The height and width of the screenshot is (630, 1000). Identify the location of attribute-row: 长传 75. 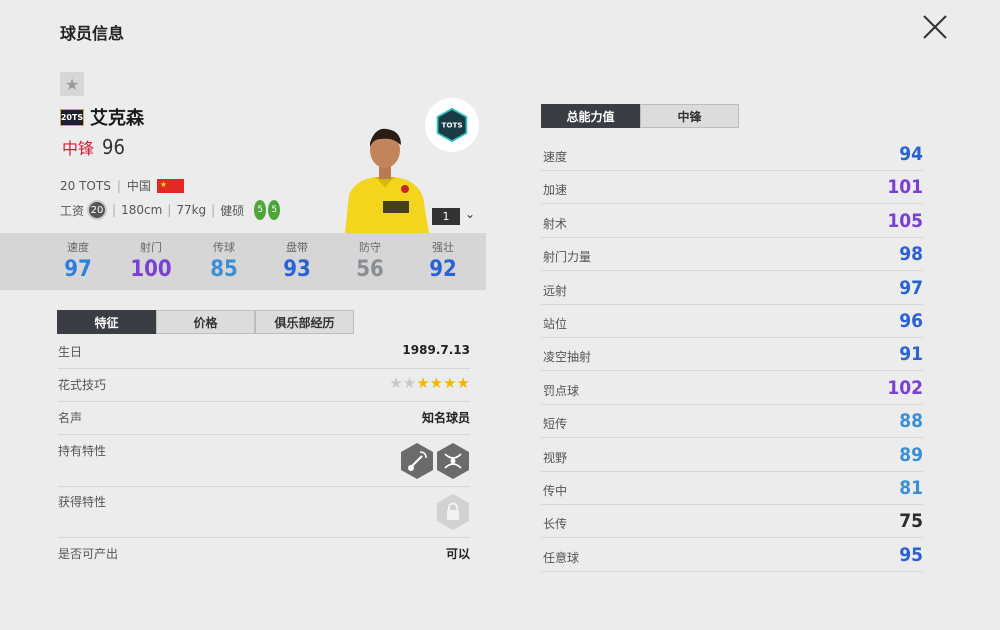
(732, 522).